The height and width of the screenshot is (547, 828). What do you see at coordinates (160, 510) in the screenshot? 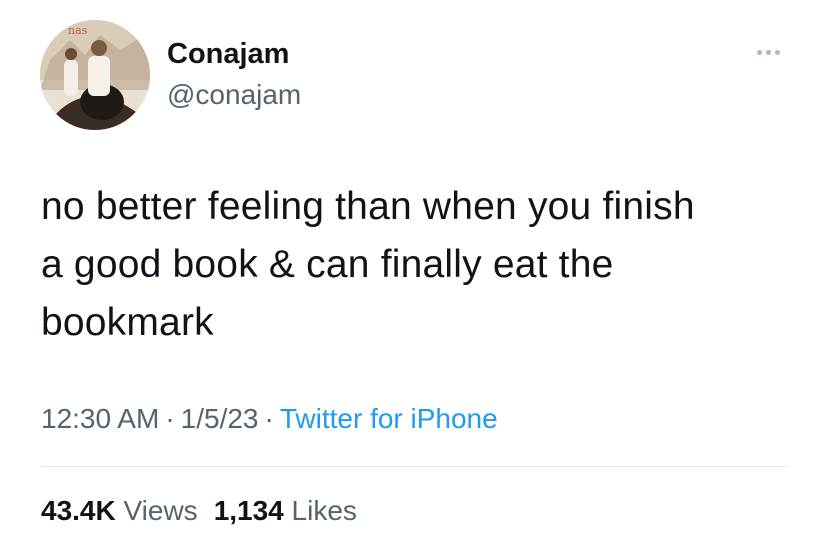
I see `views-label: Views` at bounding box center [160, 510].